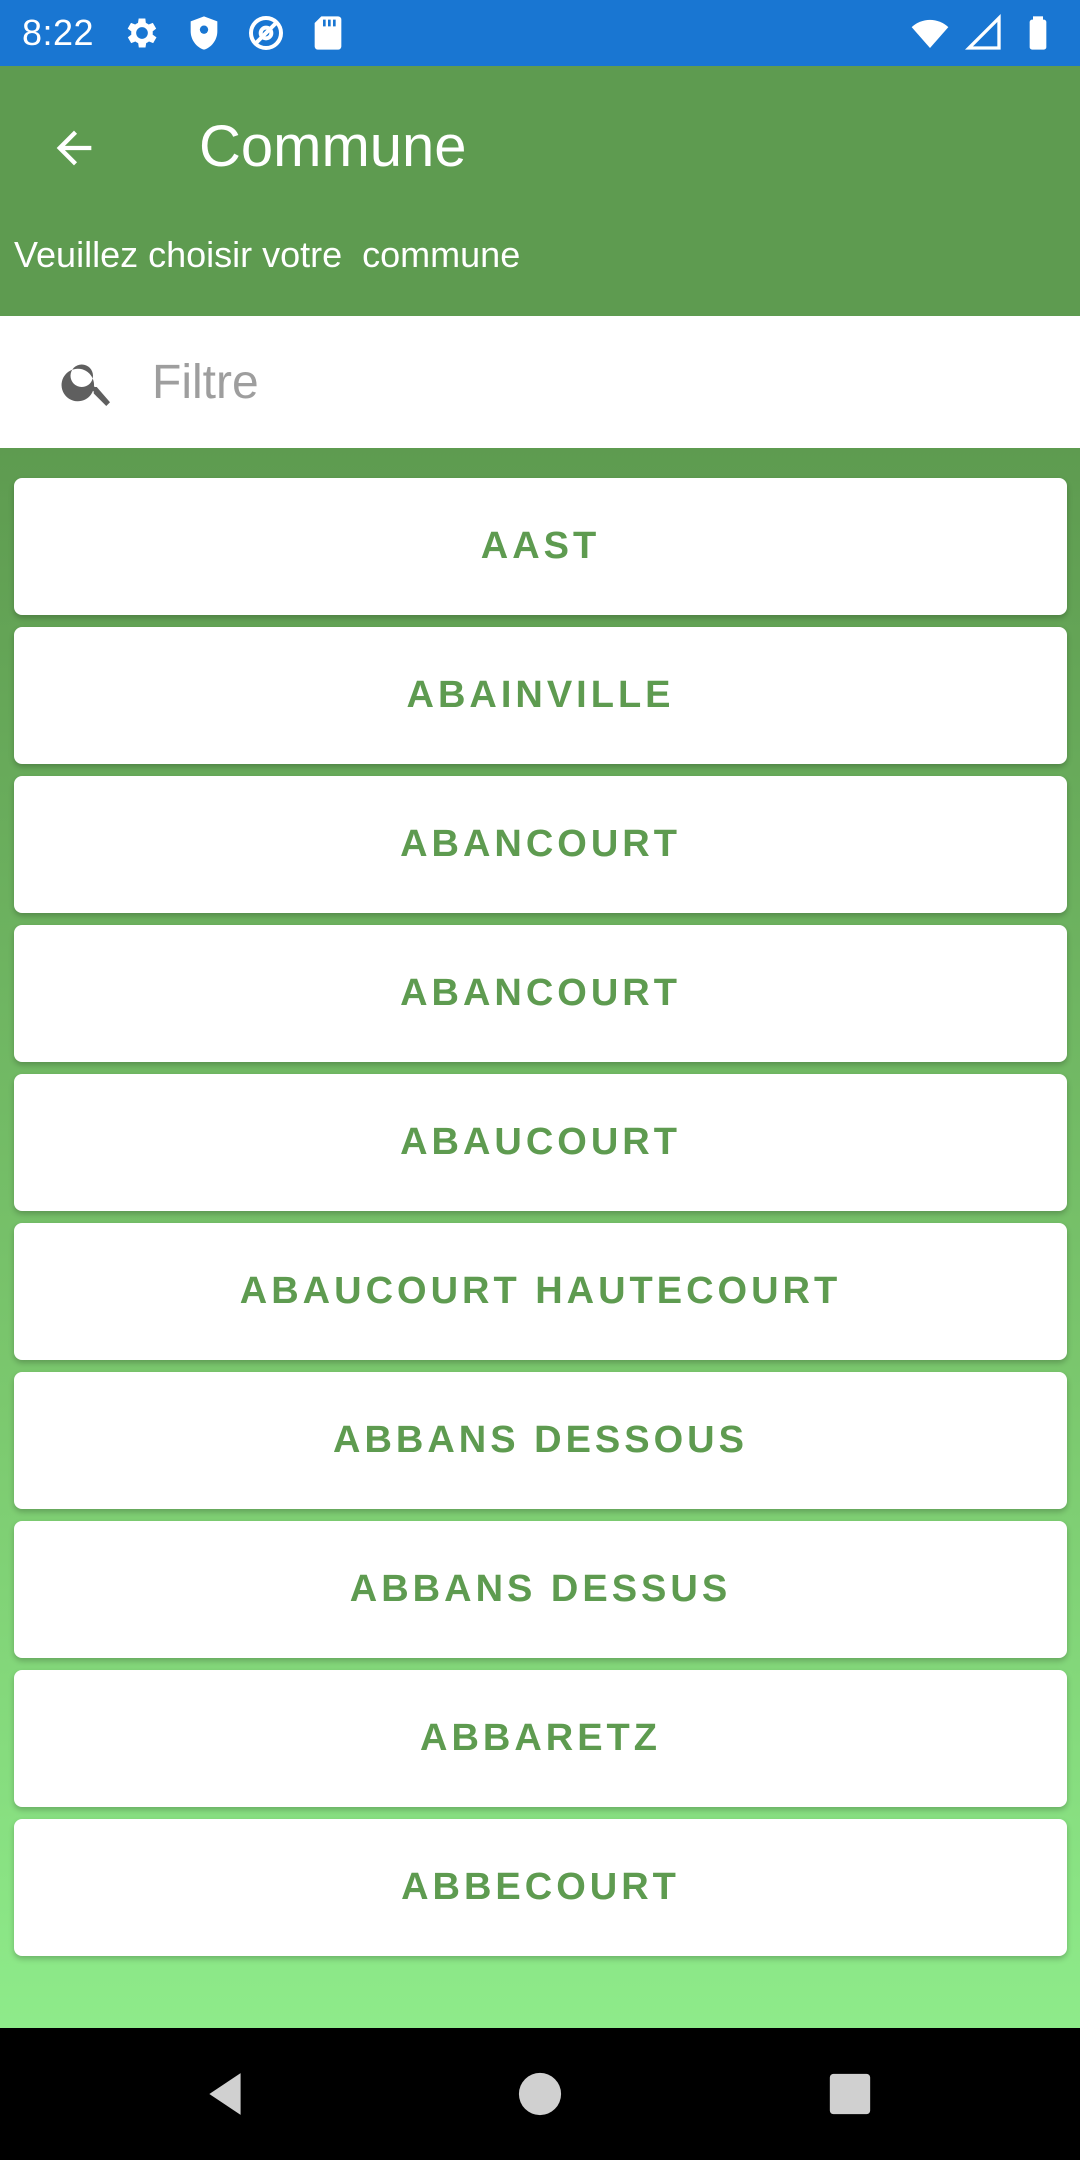 The height and width of the screenshot is (2160, 1080). I want to click on app-bar: Commune Veuillez choisir votre commune, so click(540, 191).